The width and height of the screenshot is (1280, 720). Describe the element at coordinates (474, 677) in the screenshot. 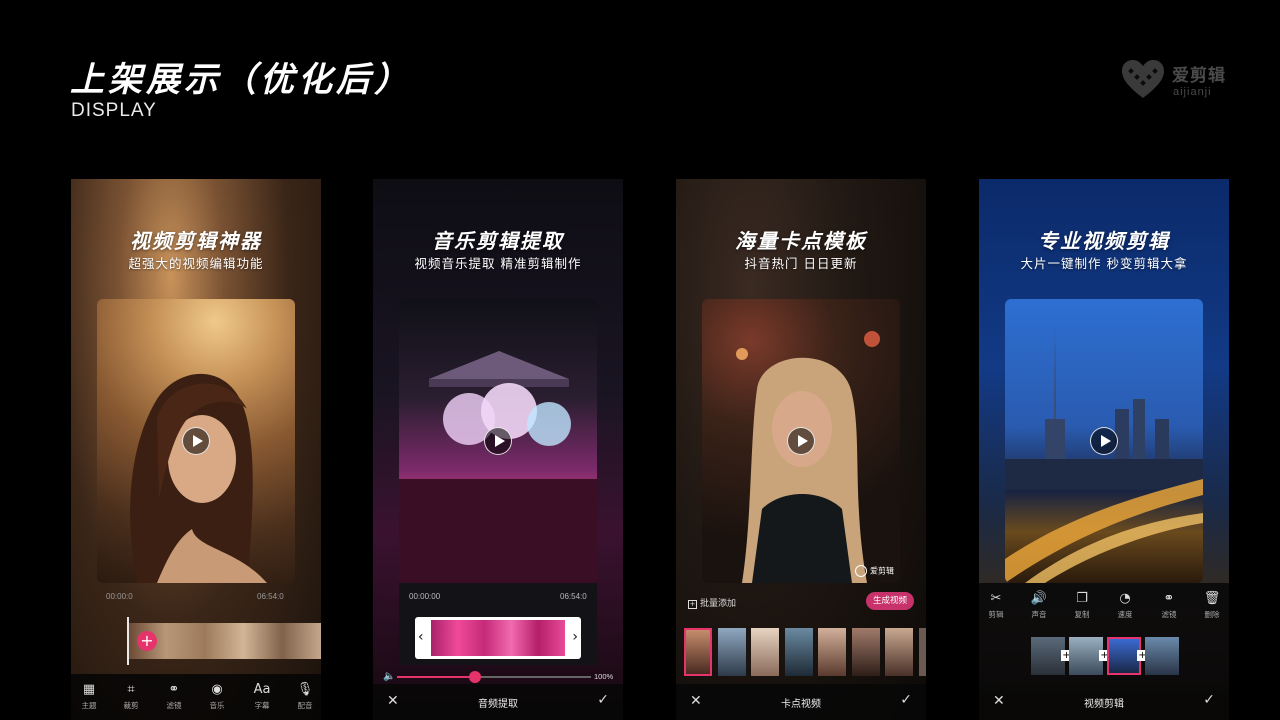

I see `volume-knob` at that location.